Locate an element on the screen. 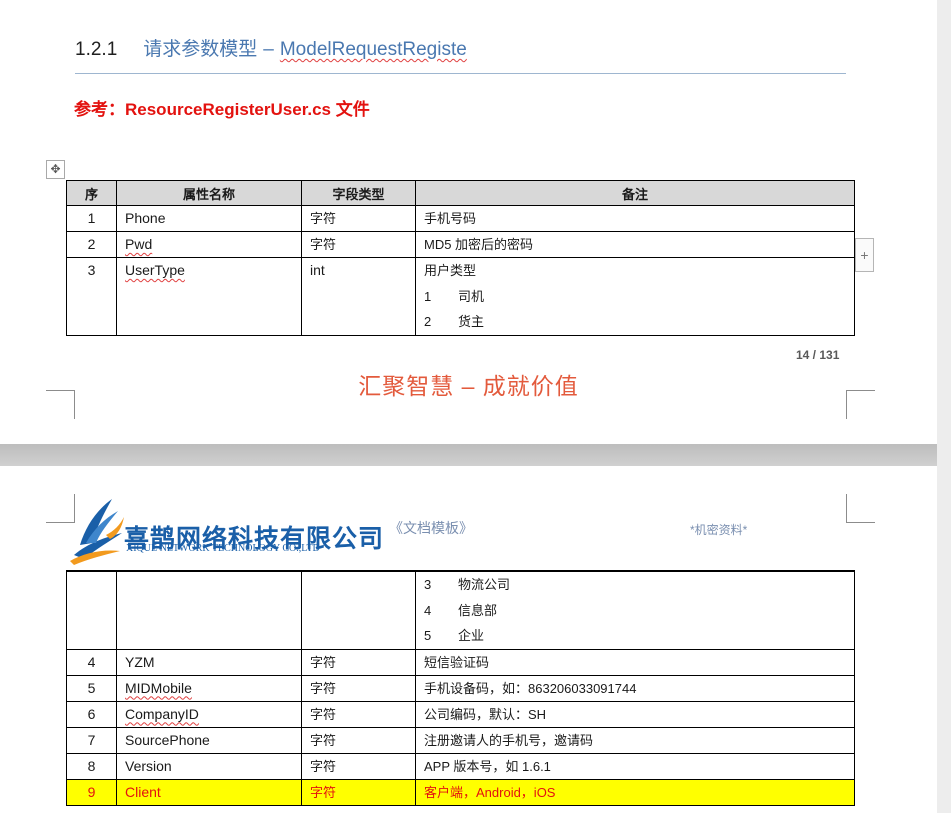 The height and width of the screenshot is (813, 951). row-name: Pwd is located at coordinates (209, 244).